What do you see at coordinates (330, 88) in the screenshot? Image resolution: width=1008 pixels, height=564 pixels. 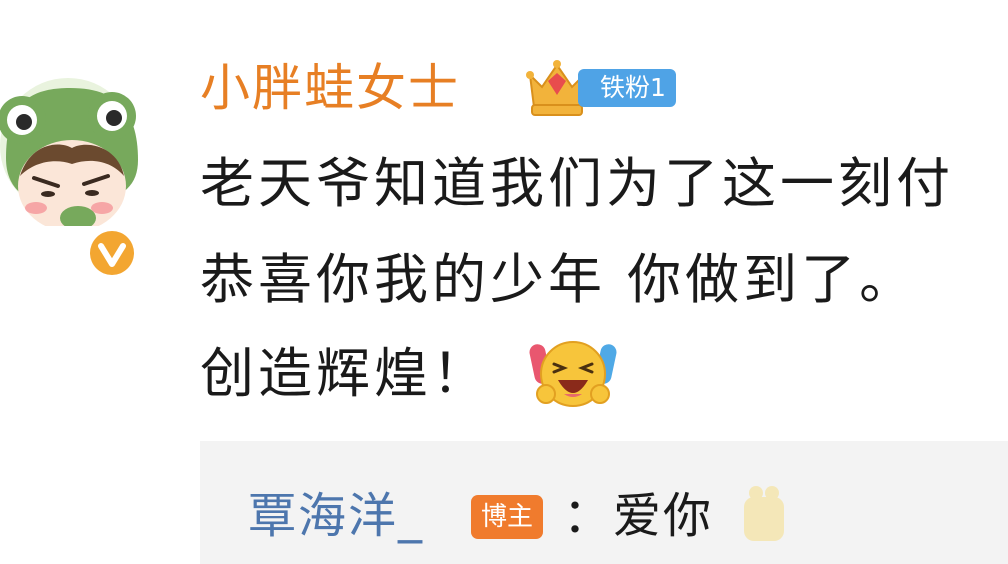 I see `comment-username: 小胖蛙女士` at bounding box center [330, 88].